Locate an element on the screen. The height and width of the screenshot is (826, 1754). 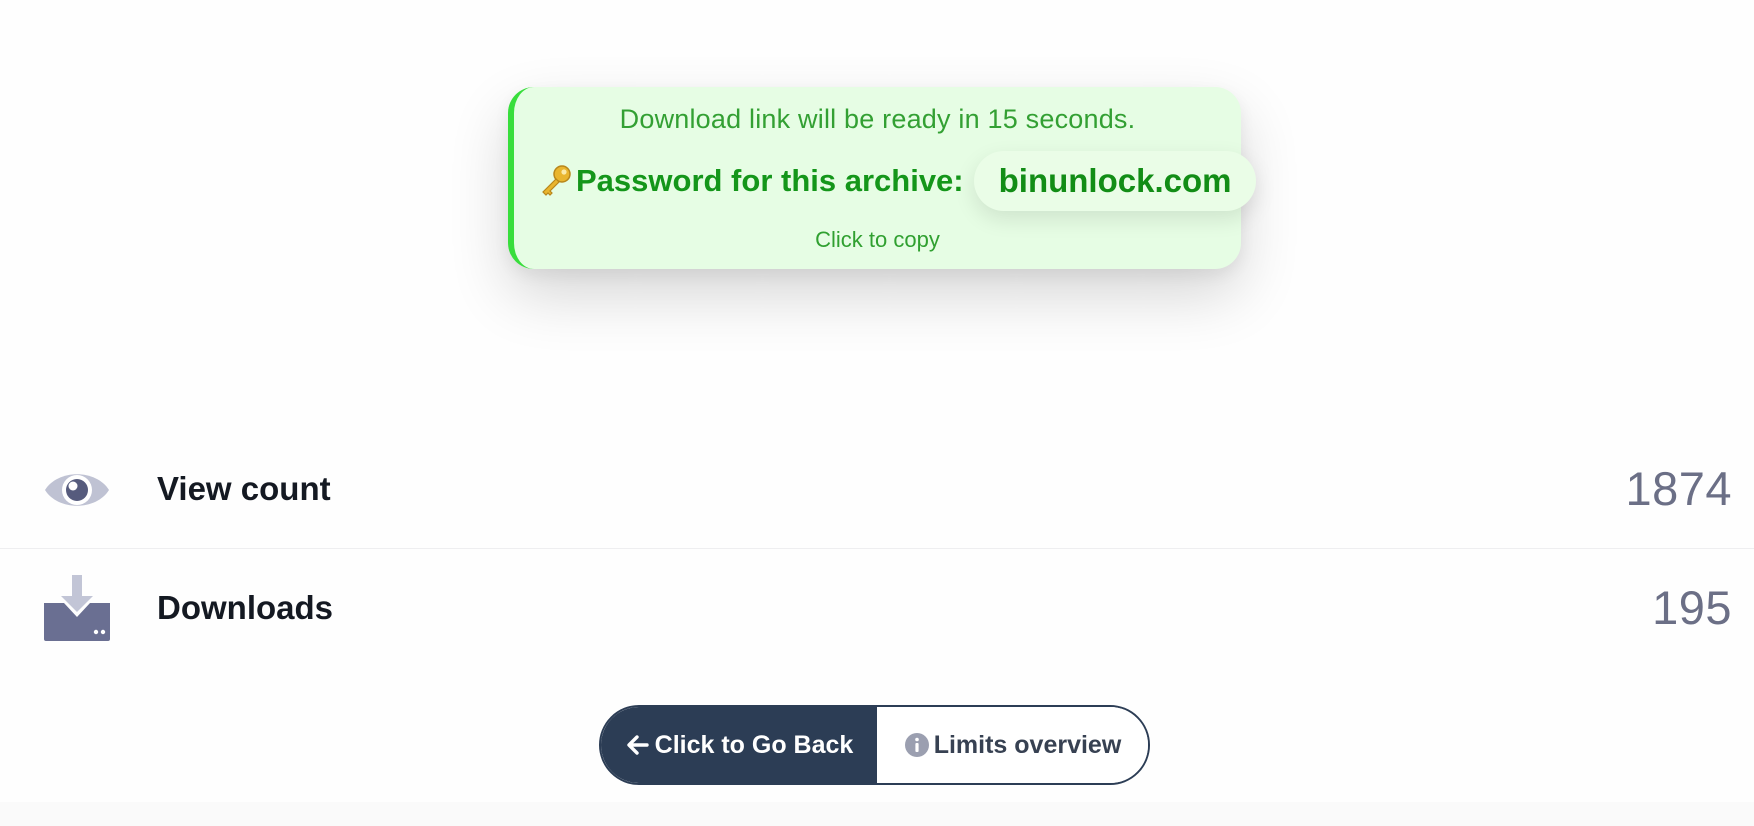
go-back-button: Click to Go Back is located at coordinates (739, 745).